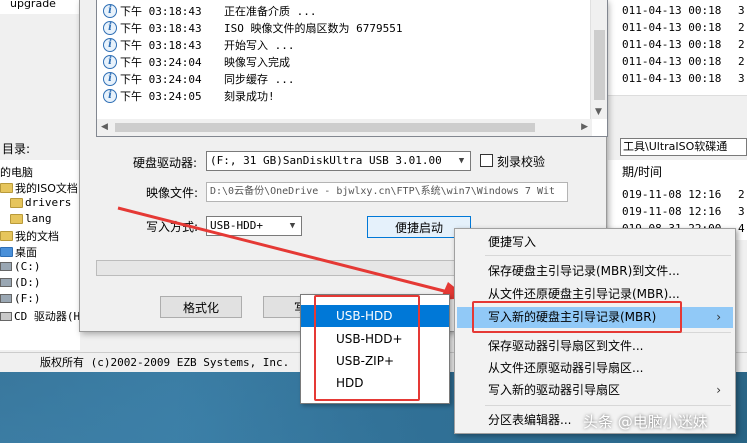  What do you see at coordinates (367, 348) in the screenshot?
I see `annotation-box-write-modes` at bounding box center [367, 348].